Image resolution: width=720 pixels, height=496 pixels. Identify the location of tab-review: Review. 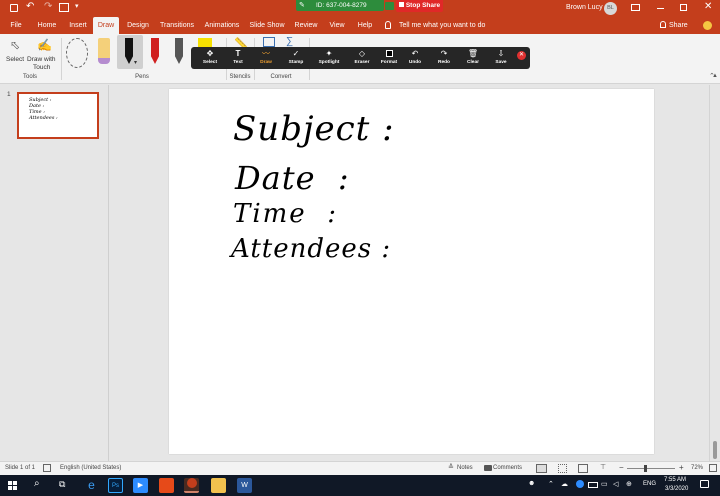
(306, 25).